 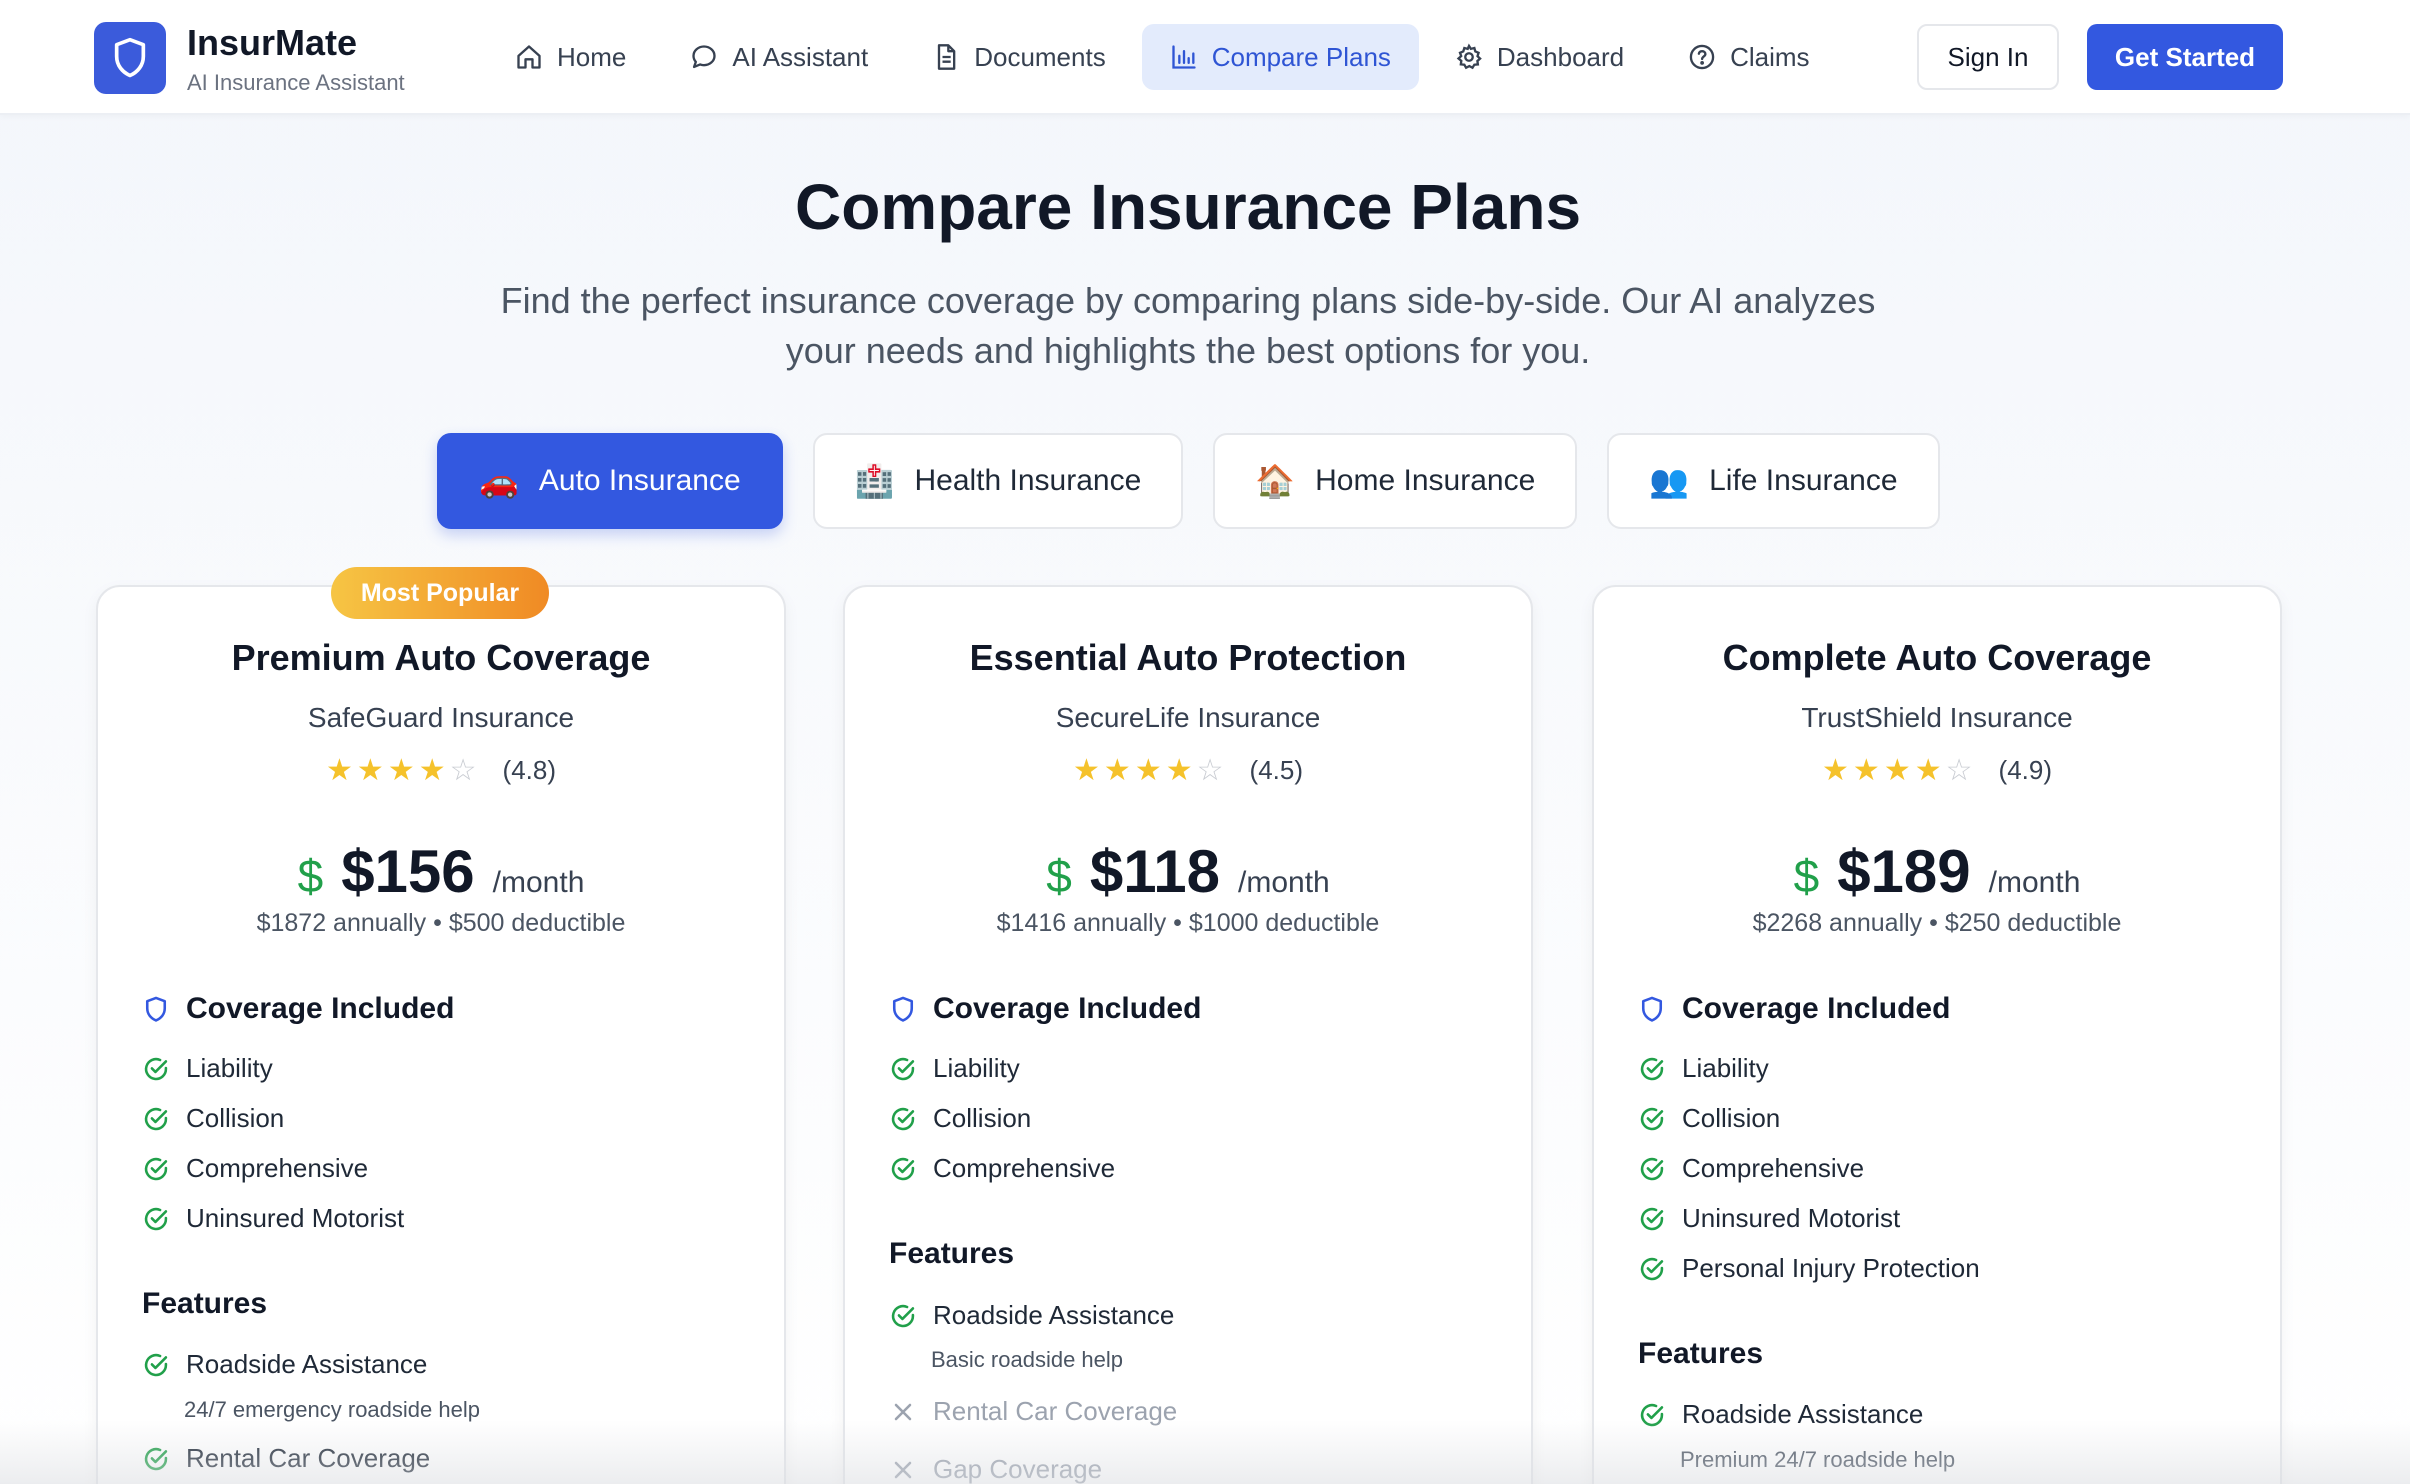 I want to click on nav-claims: Claims, so click(x=1748, y=57).